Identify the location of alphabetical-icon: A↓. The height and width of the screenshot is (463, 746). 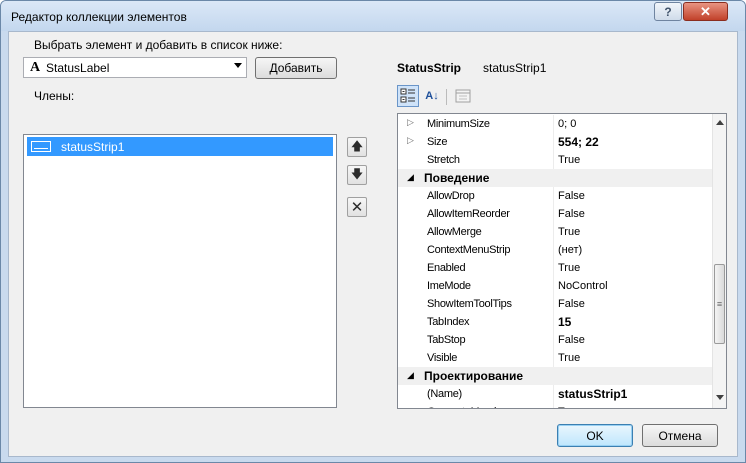
(432, 96).